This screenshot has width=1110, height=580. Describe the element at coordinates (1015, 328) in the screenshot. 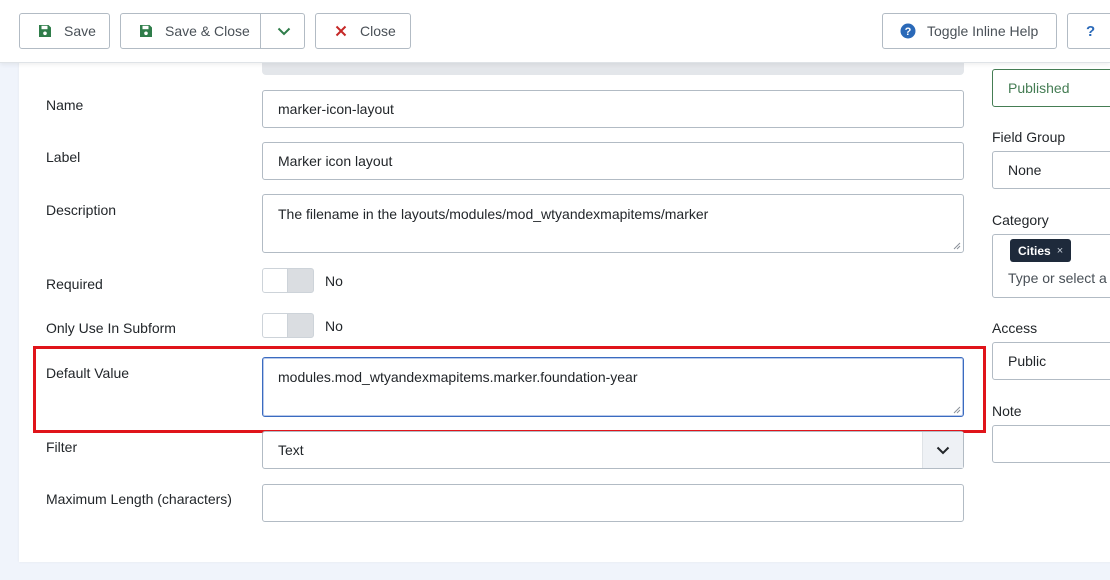

I see `access-label: Access` at that location.